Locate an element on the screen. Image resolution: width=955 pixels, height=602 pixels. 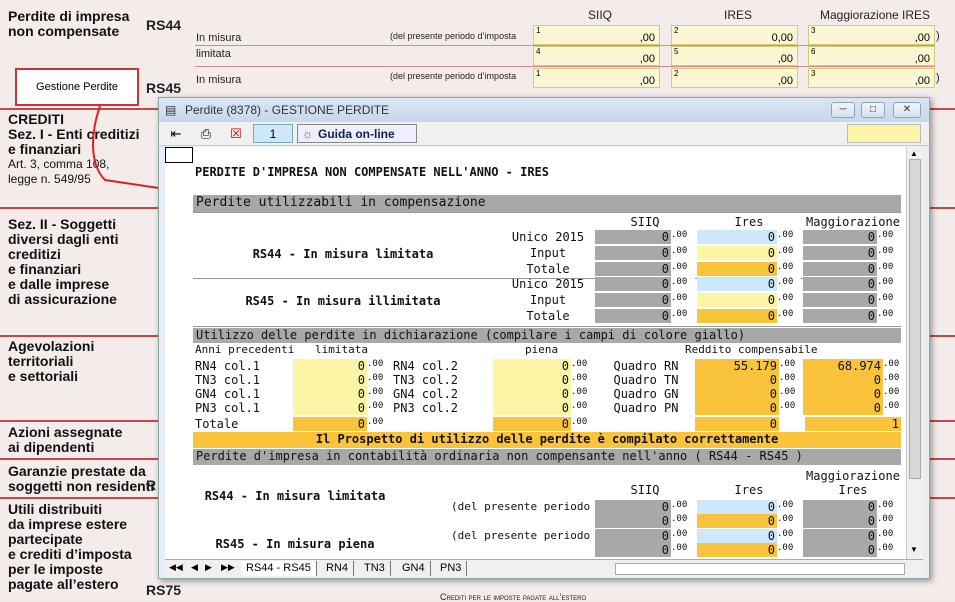
reddito-value: 55.179 is located at coordinates (737, 366).